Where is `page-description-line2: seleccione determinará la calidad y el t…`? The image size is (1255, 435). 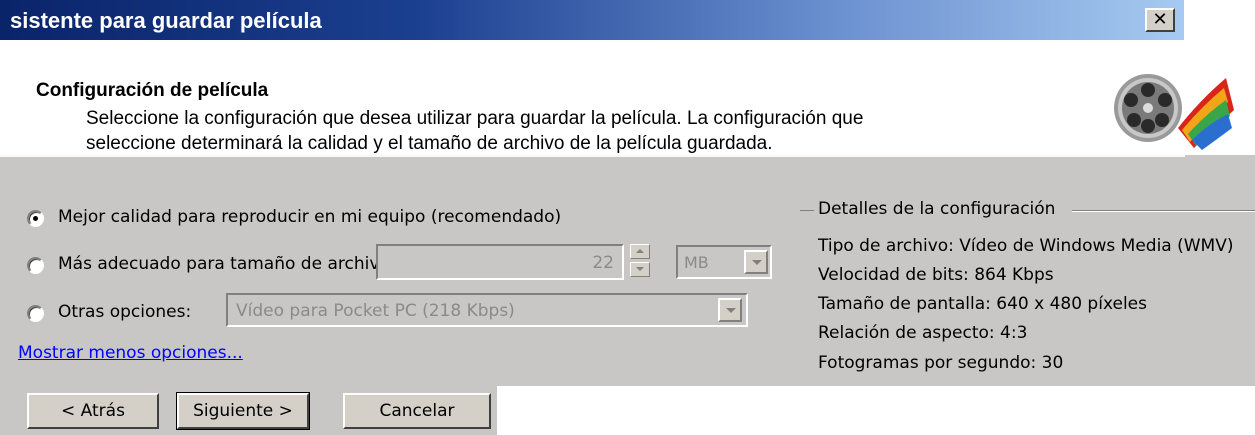
page-description-line2: seleccione determinará la calidad y el t… is located at coordinates (429, 143).